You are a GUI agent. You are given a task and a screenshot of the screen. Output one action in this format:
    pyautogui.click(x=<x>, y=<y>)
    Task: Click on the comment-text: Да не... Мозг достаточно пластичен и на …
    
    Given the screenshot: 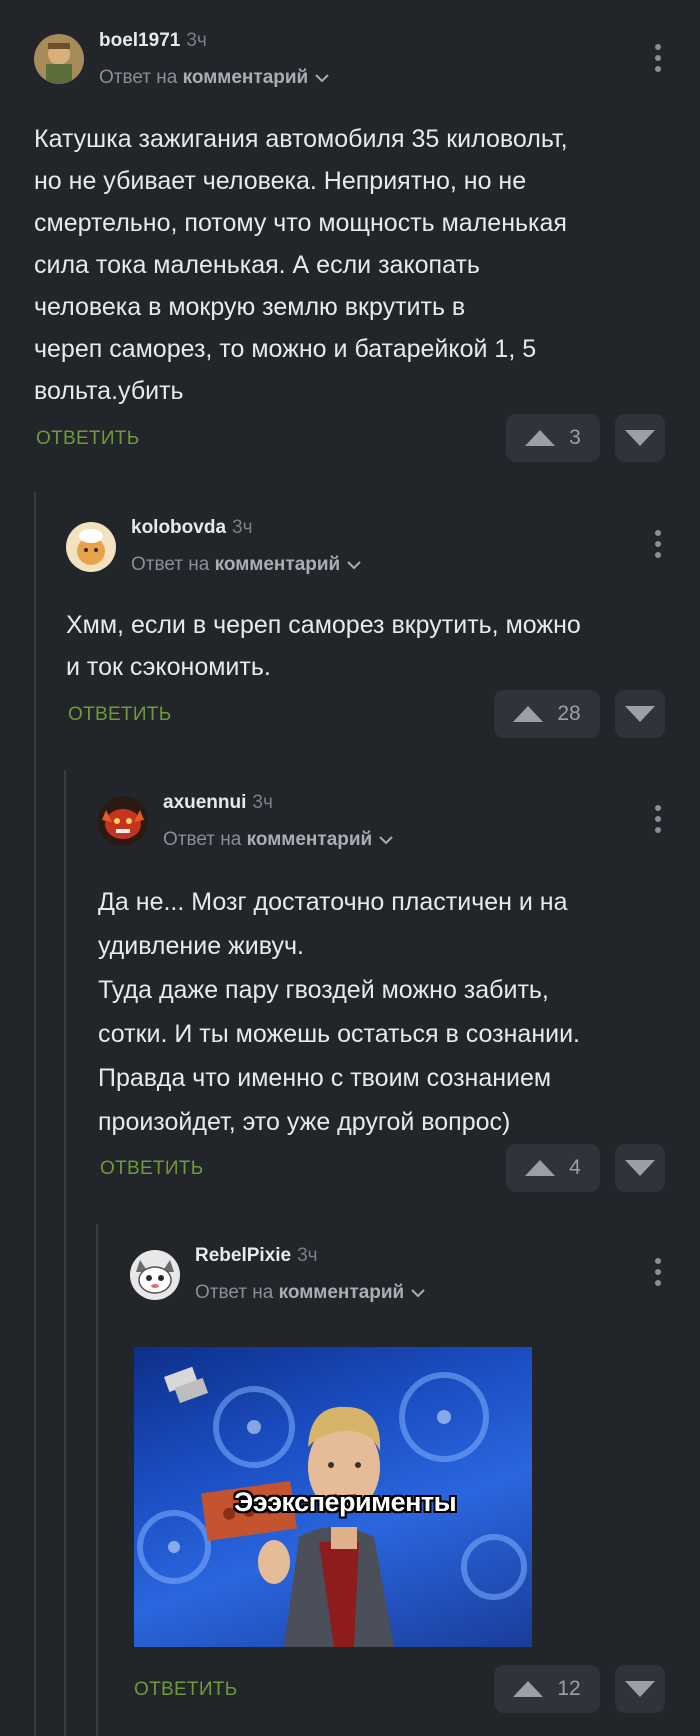 What is the action you would take?
    pyautogui.click(x=339, y=1012)
    